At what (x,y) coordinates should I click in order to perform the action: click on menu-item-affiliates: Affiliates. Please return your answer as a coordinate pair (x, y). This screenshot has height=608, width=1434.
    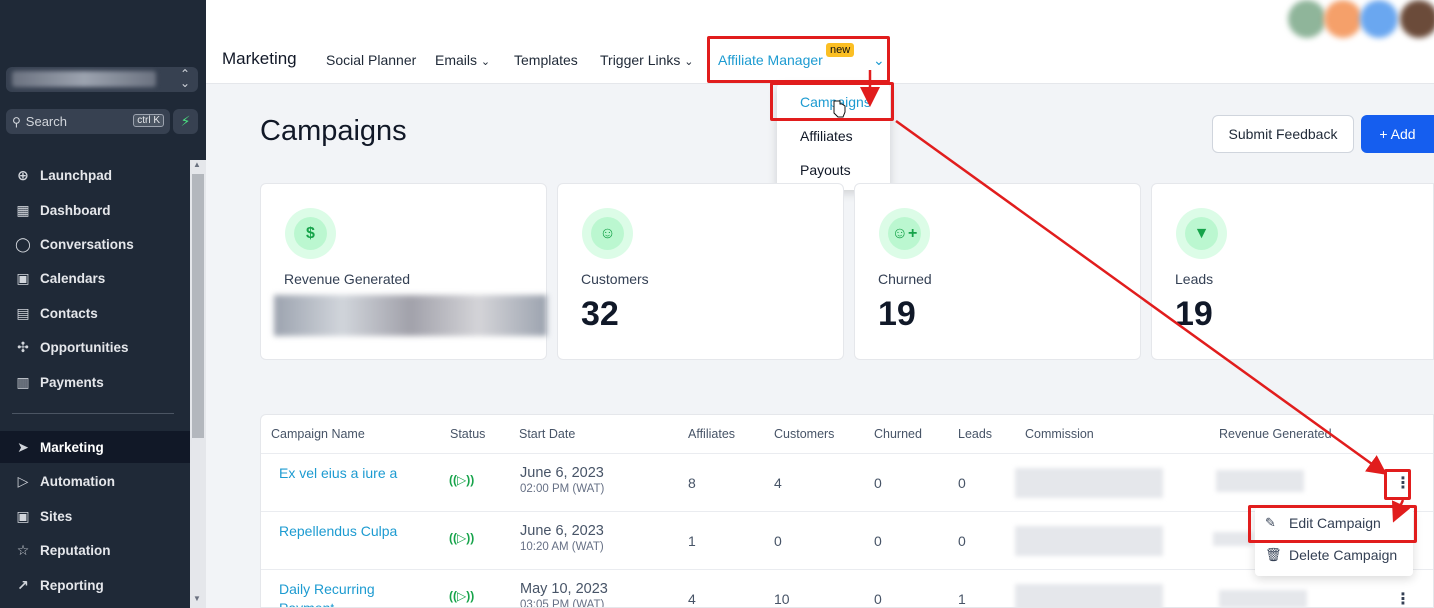
    Looking at the image, I should click on (826, 136).